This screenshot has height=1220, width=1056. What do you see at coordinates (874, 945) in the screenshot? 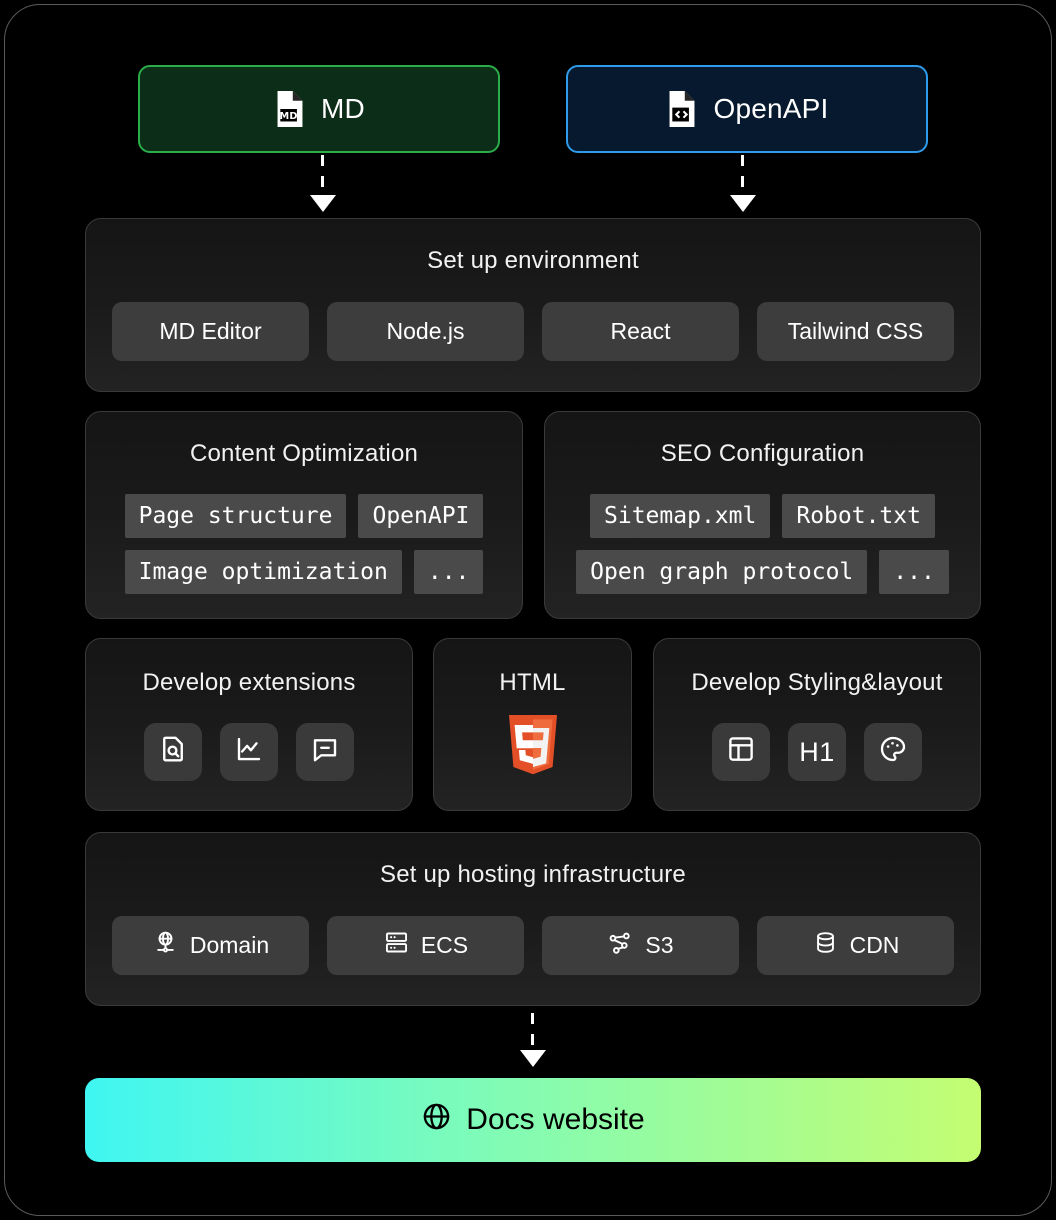
I see `chip-cdn-label: CDN` at bounding box center [874, 945].